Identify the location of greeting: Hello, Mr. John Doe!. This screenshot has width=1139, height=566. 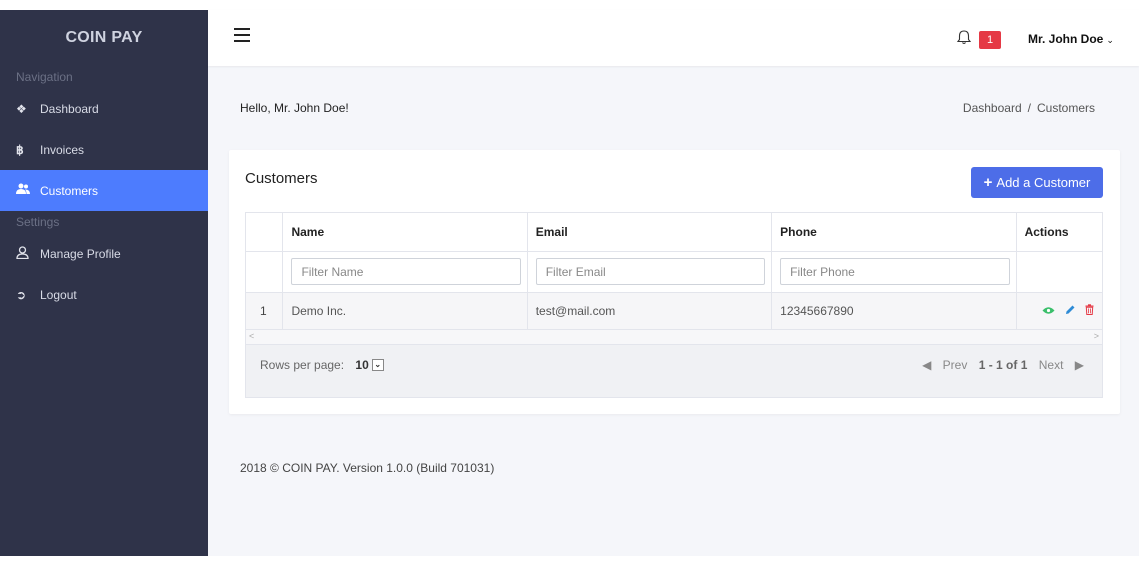
(294, 108).